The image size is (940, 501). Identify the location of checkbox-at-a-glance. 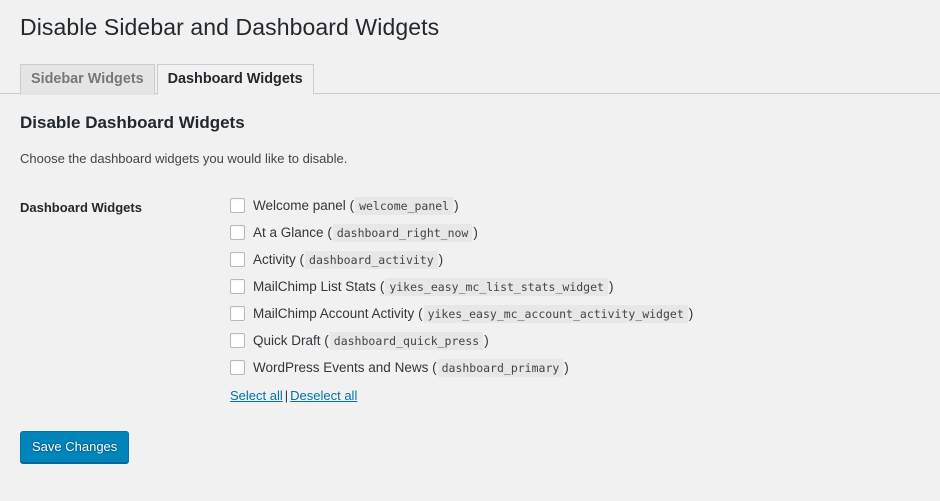
(237, 232).